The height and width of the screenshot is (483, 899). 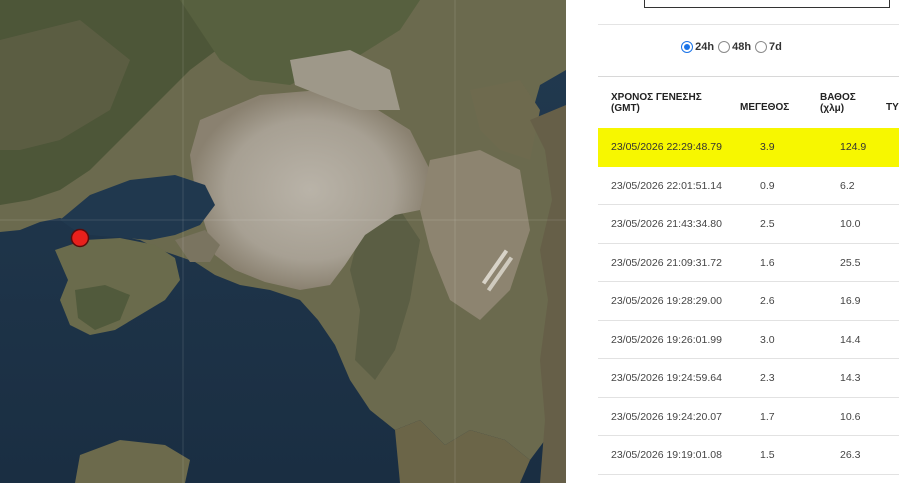 What do you see at coordinates (838, 97) in the screenshot?
I see `header-depth-label: ΒΑΘΟΣ` at bounding box center [838, 97].